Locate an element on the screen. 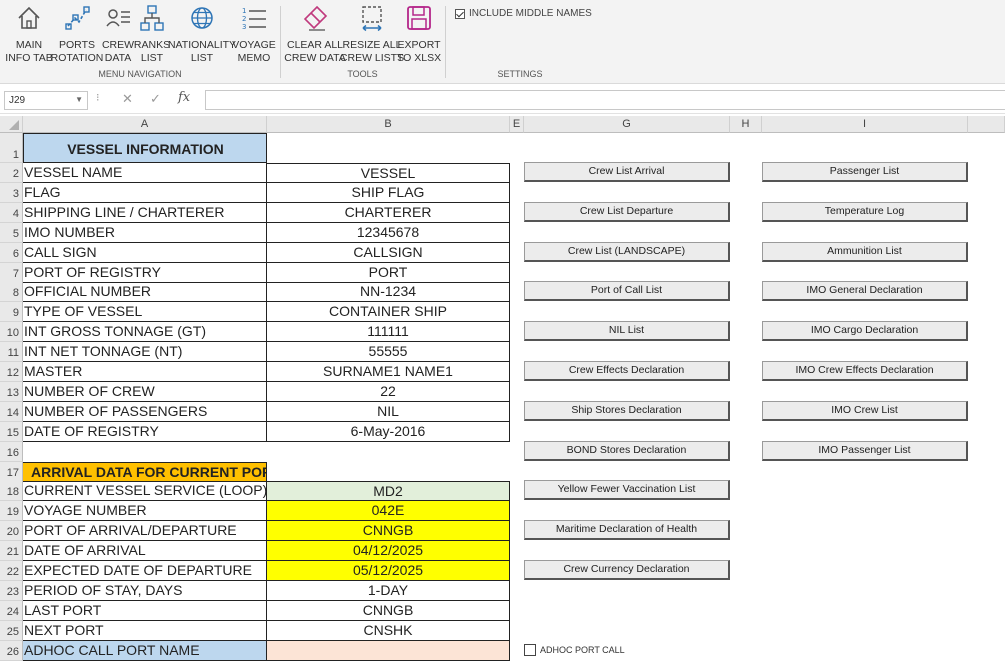 Image resolution: width=1005 pixels, height=663 pixels. ribbon-button-crew-data: CREW DATA is located at coordinates (118, 34).